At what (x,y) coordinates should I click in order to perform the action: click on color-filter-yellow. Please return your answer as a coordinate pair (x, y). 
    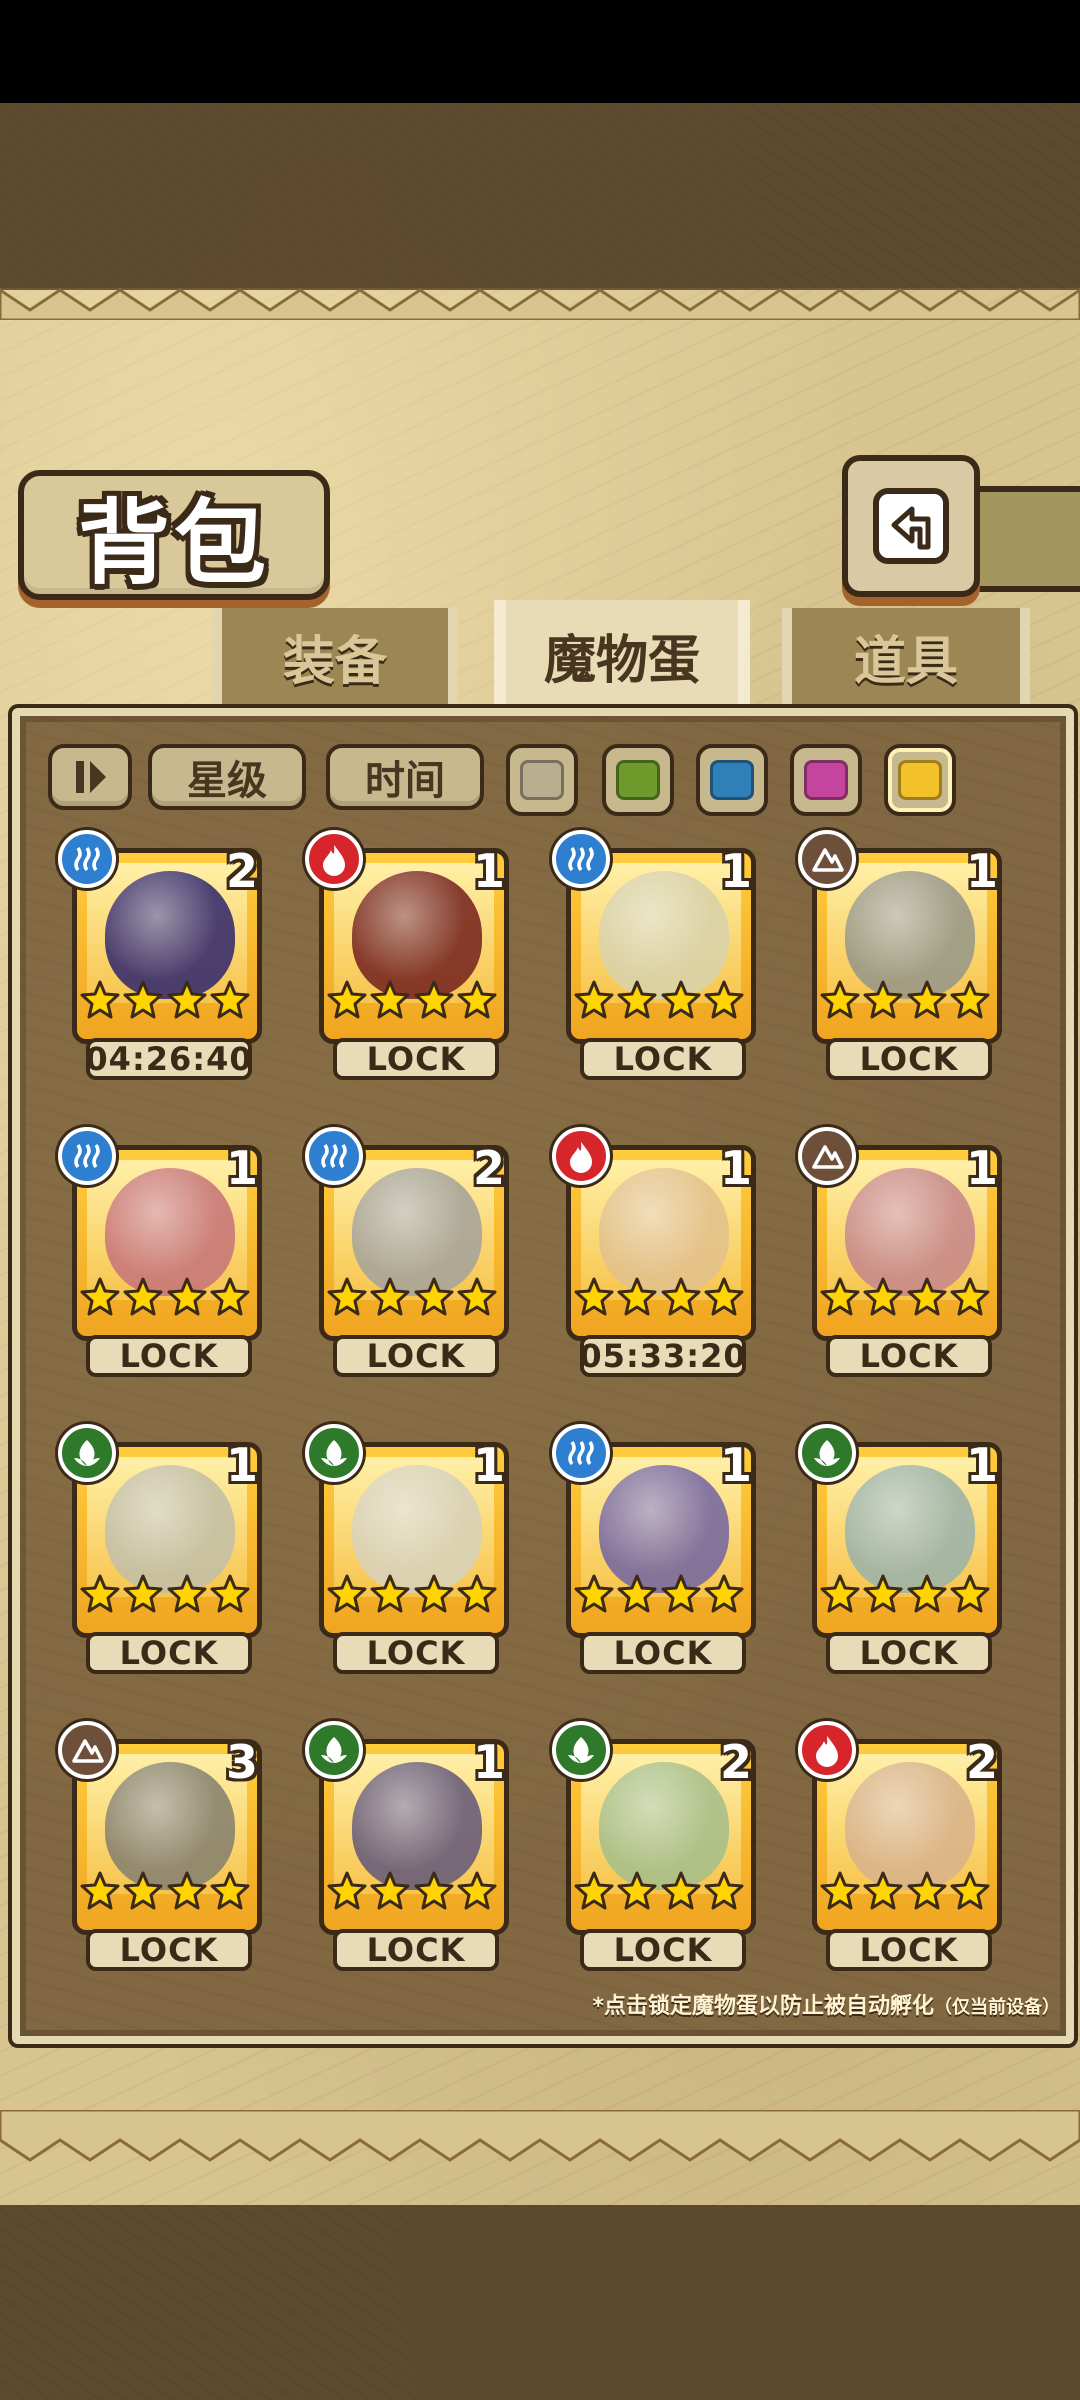
    Looking at the image, I should click on (920, 780).